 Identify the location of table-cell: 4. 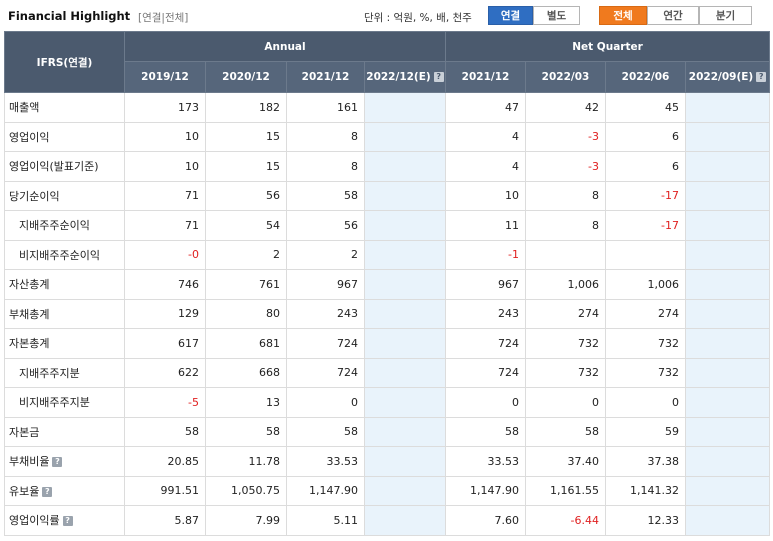
(485, 136).